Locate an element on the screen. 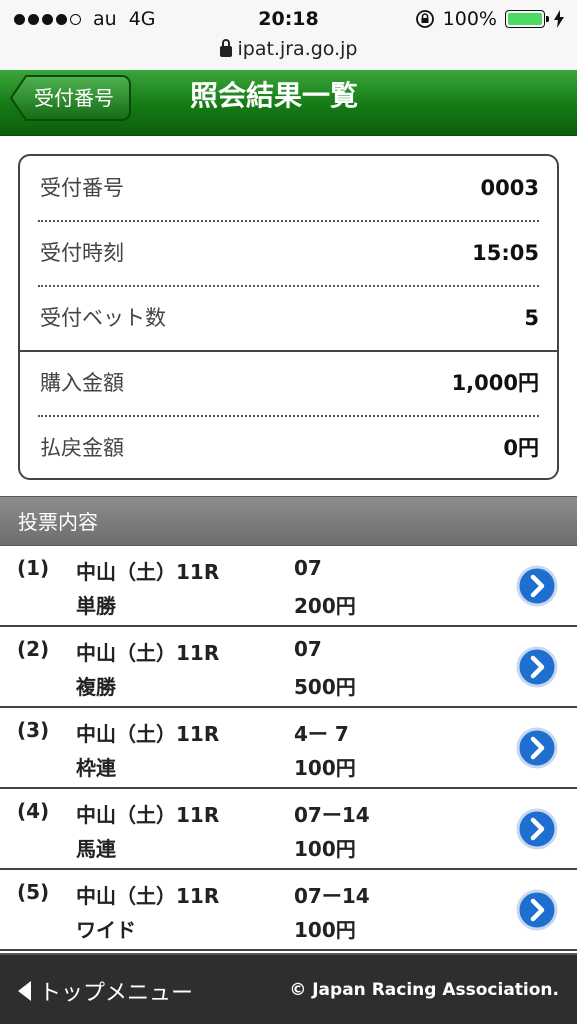 Image resolution: width=577 pixels, height=1024 pixels. nav-header: 受付番号 照会結果一覧 is located at coordinates (288, 103).